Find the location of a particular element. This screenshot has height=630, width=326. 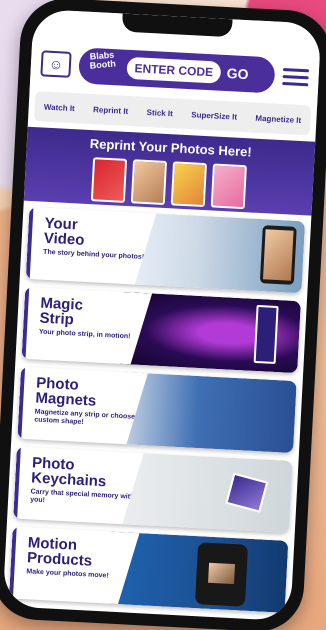

nav-item-stick-it: Stick It is located at coordinates (159, 112).